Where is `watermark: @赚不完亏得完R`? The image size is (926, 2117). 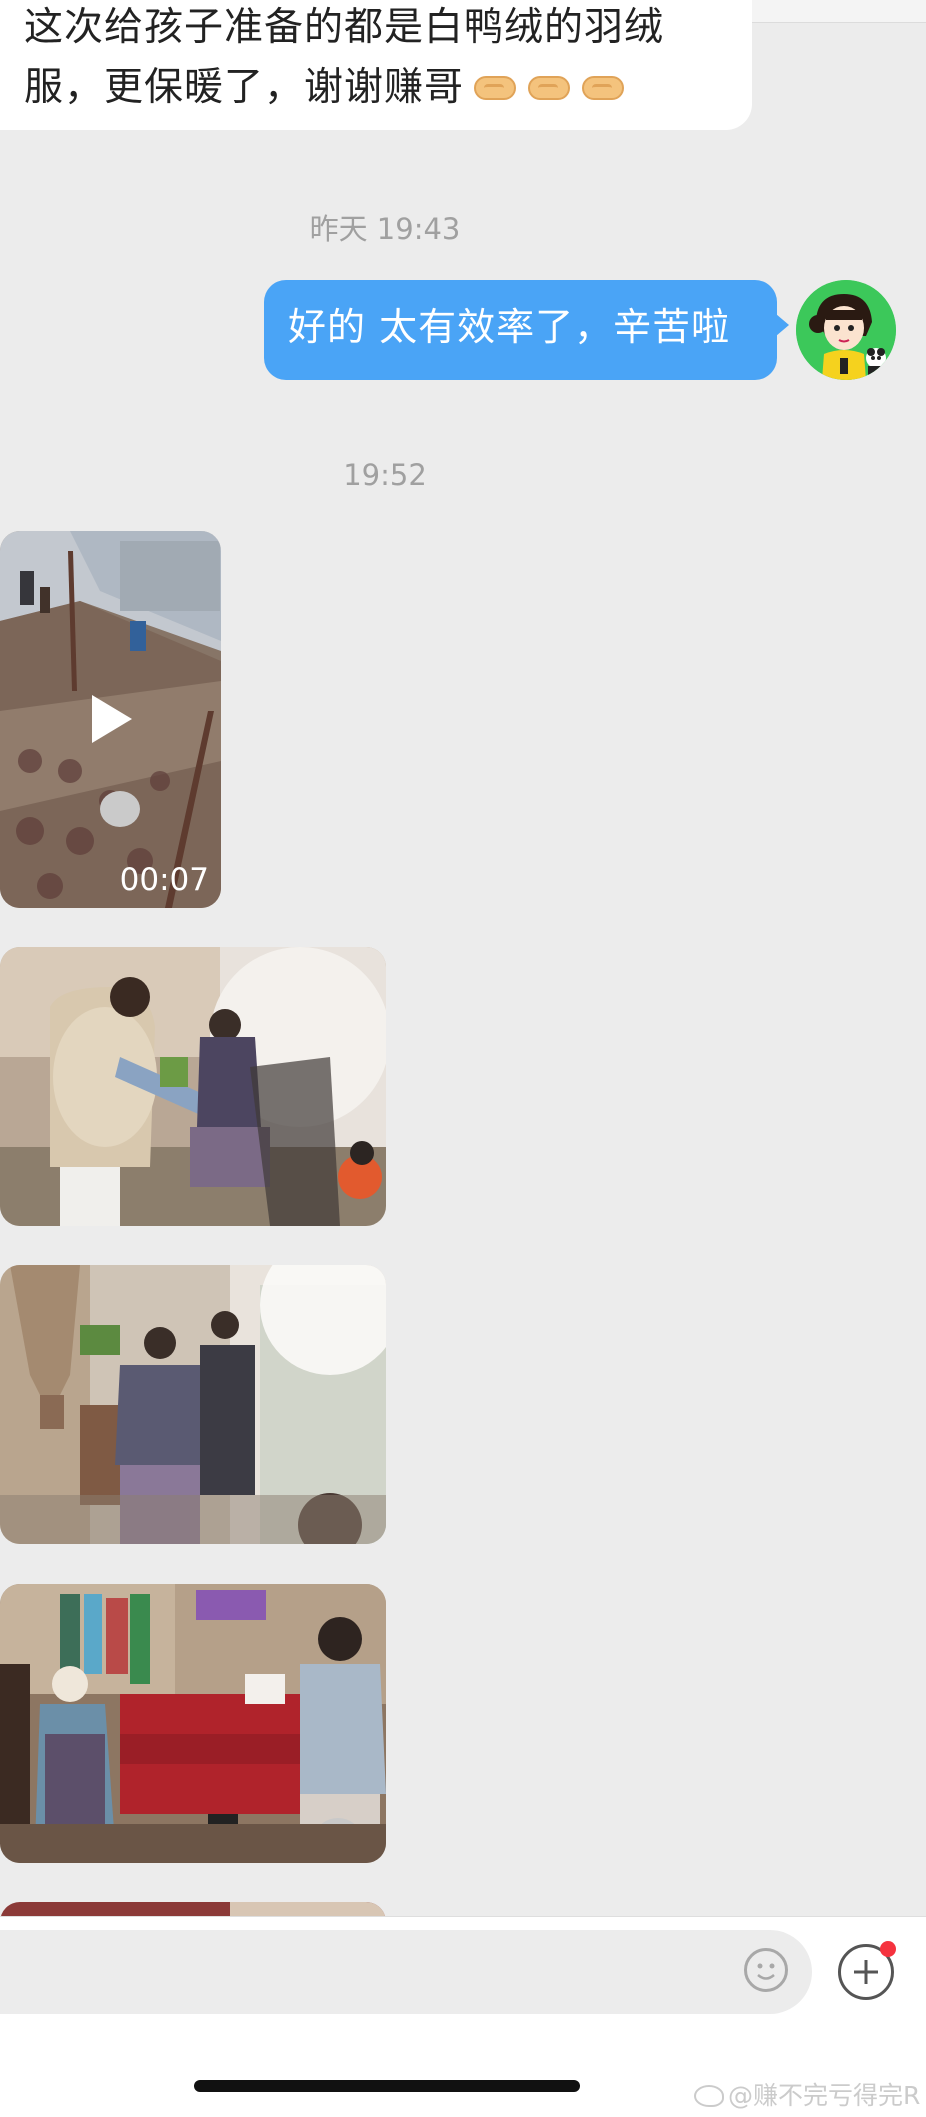
watermark: @赚不完亏得完R is located at coordinates (807, 2094).